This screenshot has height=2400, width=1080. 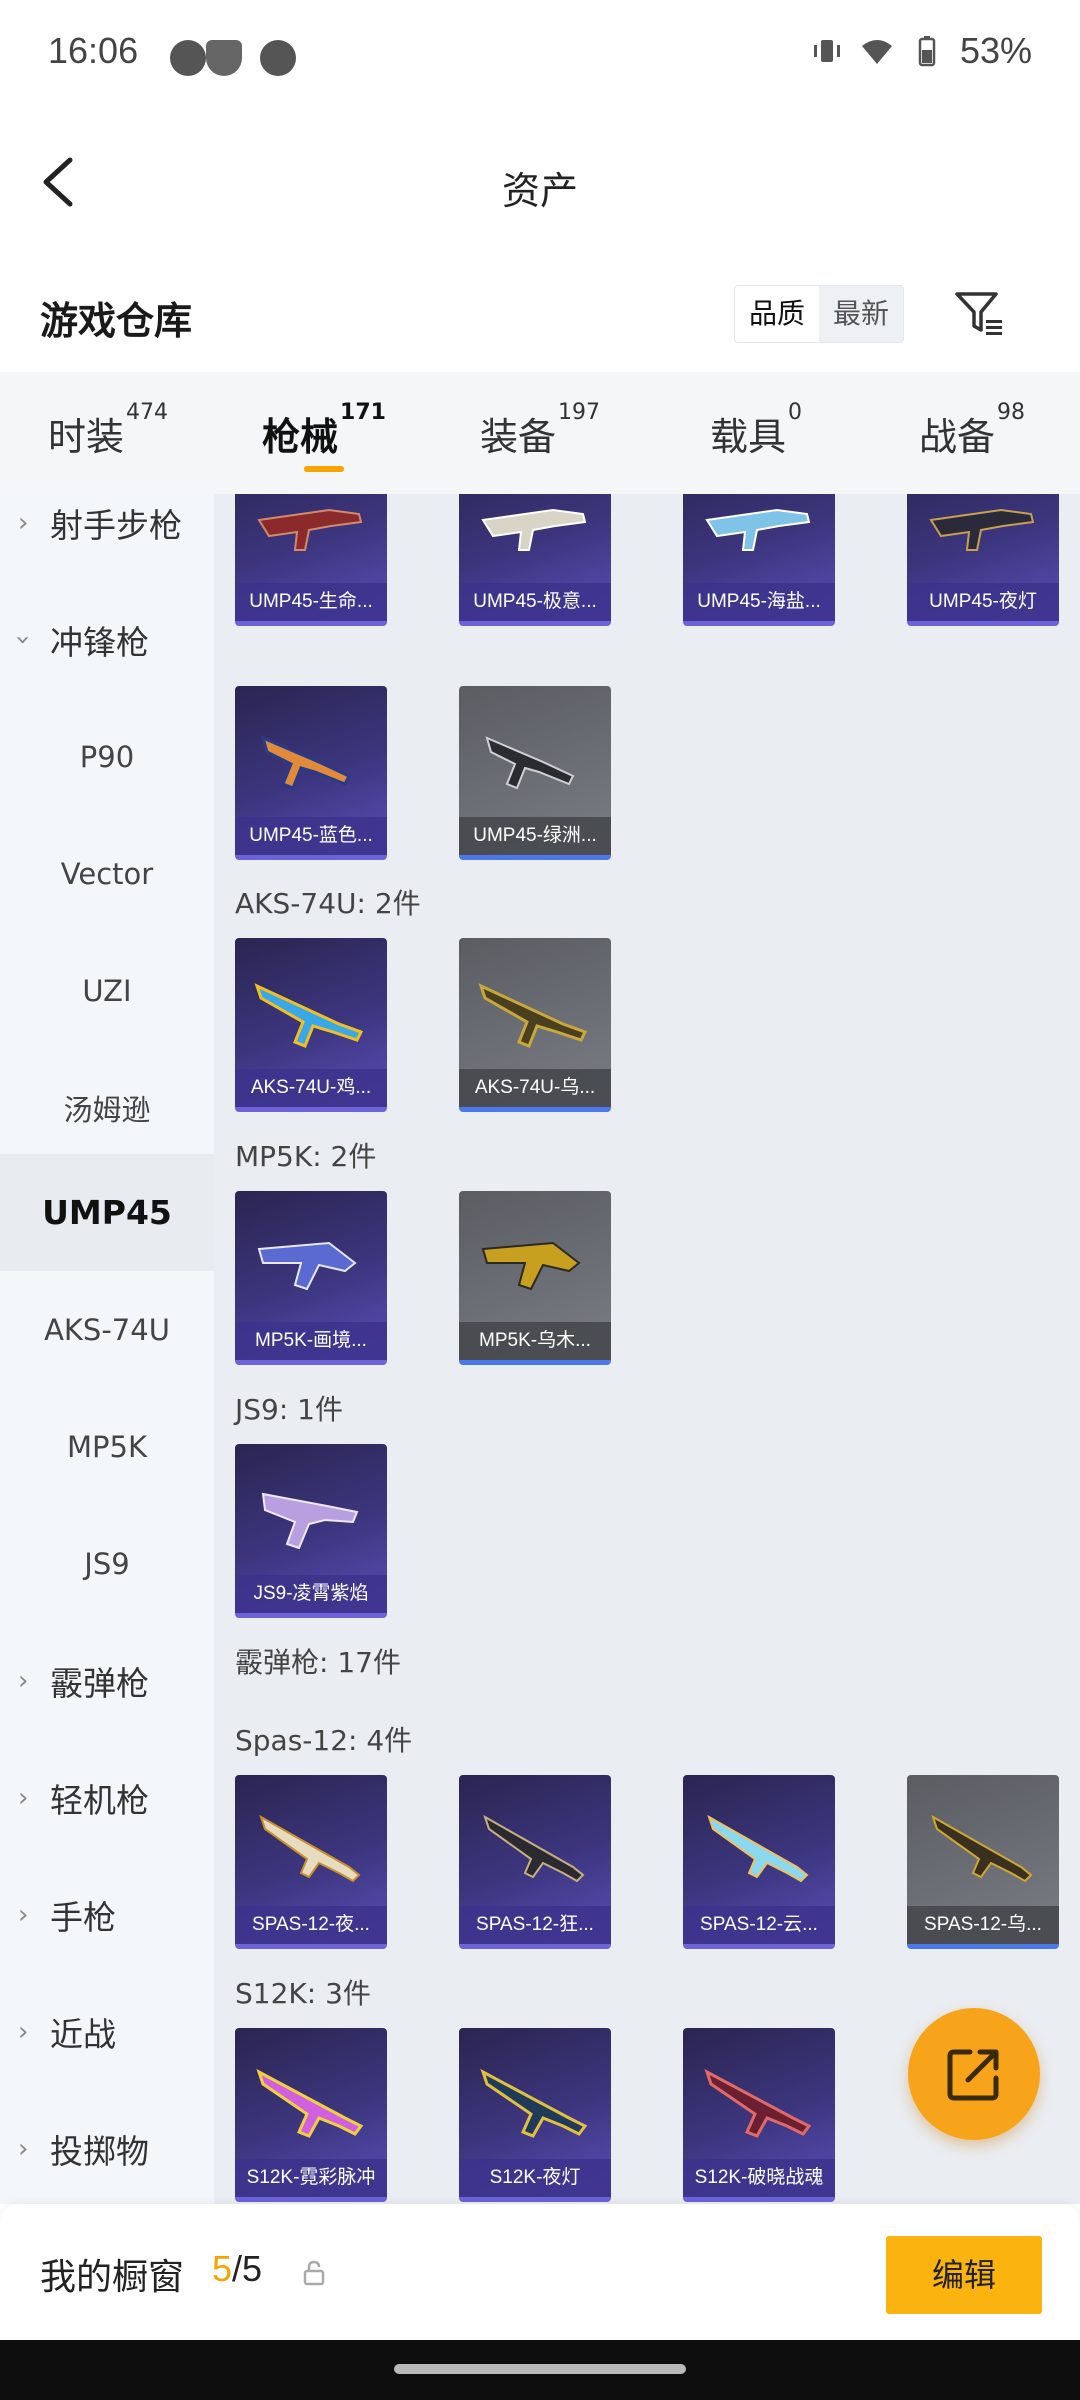 I want to click on sidebar-item-p90: P90, so click(x=107, y=756).